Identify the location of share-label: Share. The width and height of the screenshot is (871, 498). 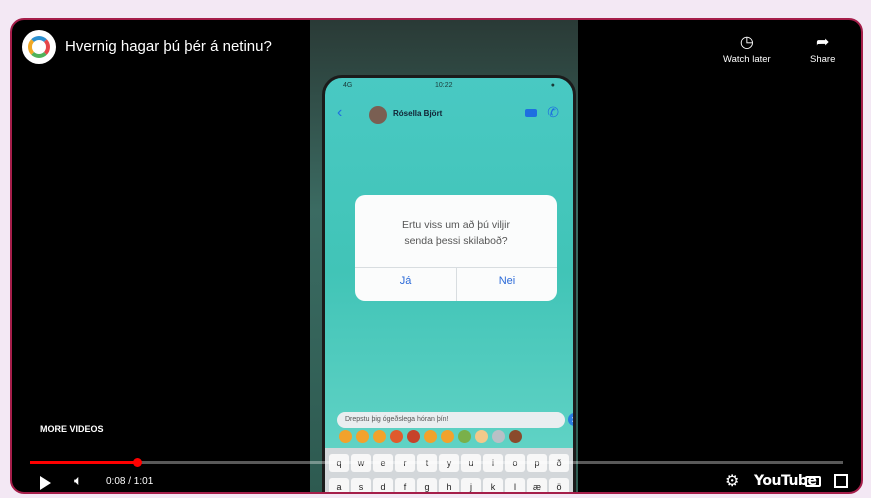
(823, 59).